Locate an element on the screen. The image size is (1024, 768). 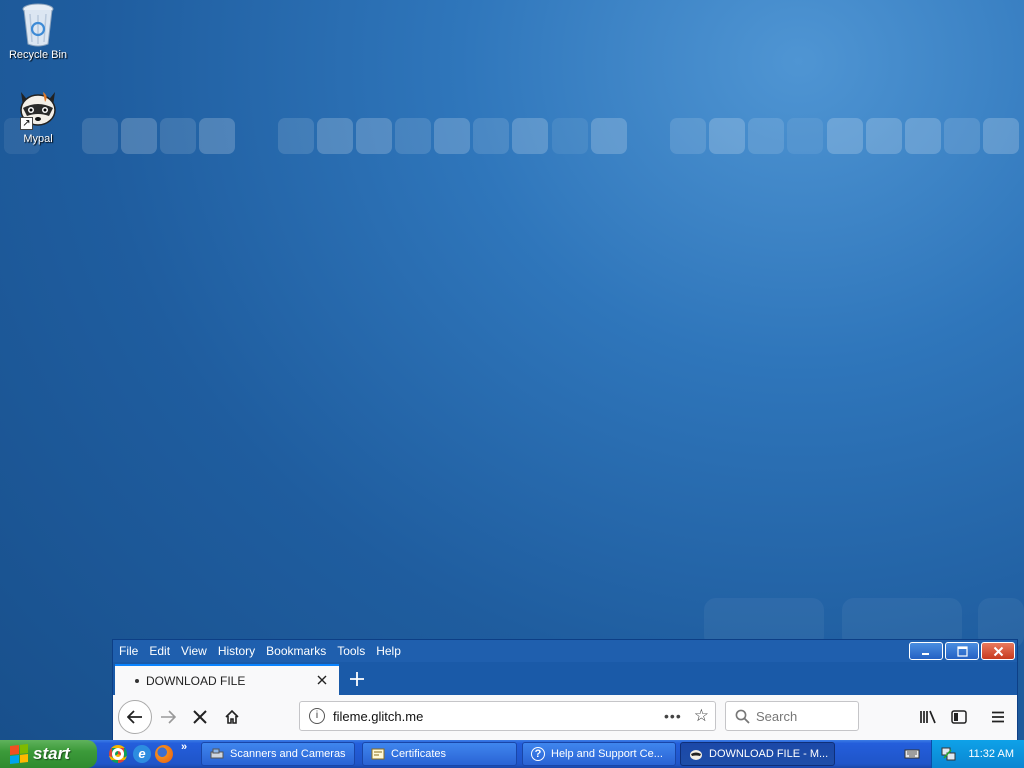
tab-download-file: DOWNLOAD FILE is located at coordinates (227, 679).